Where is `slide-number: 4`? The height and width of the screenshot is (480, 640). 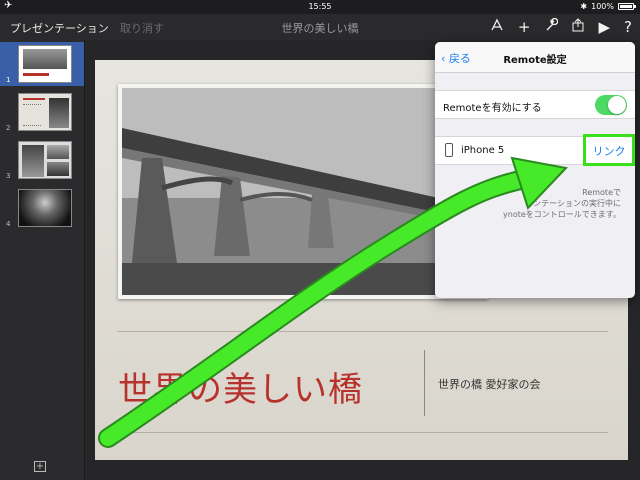 slide-number: 4 is located at coordinates (8, 224).